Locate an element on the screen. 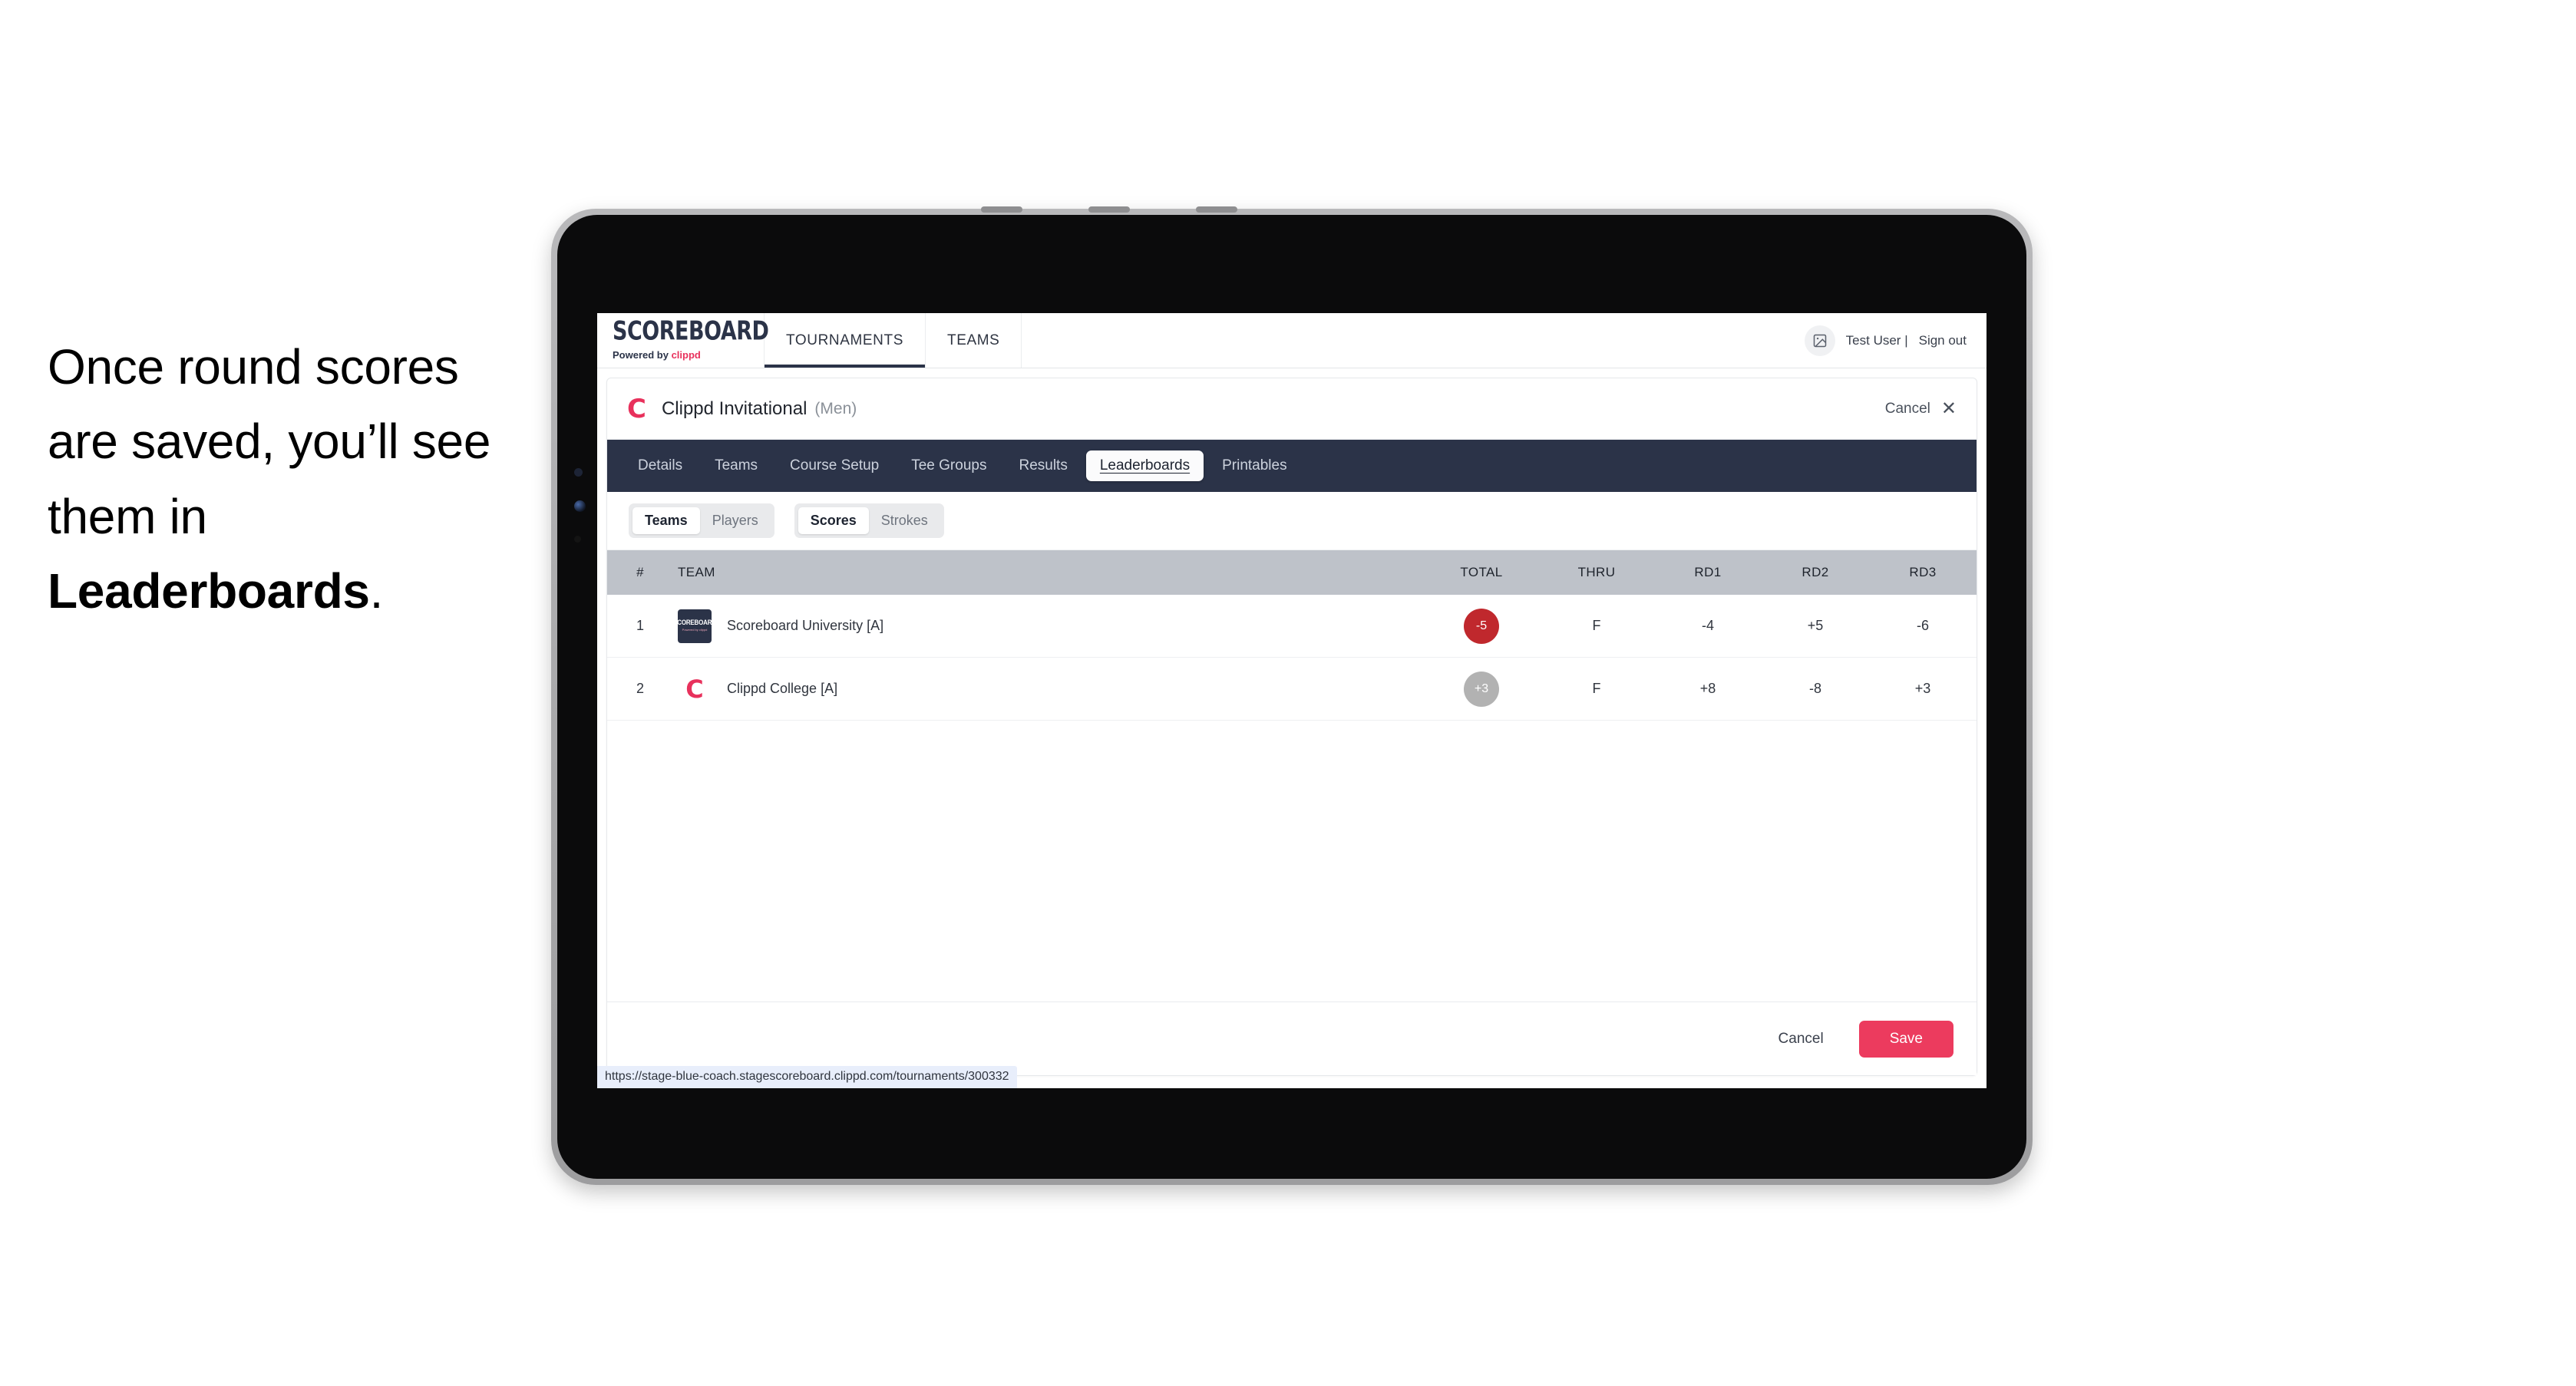 The width and height of the screenshot is (2576, 1386). row-total-cell: +3 is located at coordinates (1481, 689).